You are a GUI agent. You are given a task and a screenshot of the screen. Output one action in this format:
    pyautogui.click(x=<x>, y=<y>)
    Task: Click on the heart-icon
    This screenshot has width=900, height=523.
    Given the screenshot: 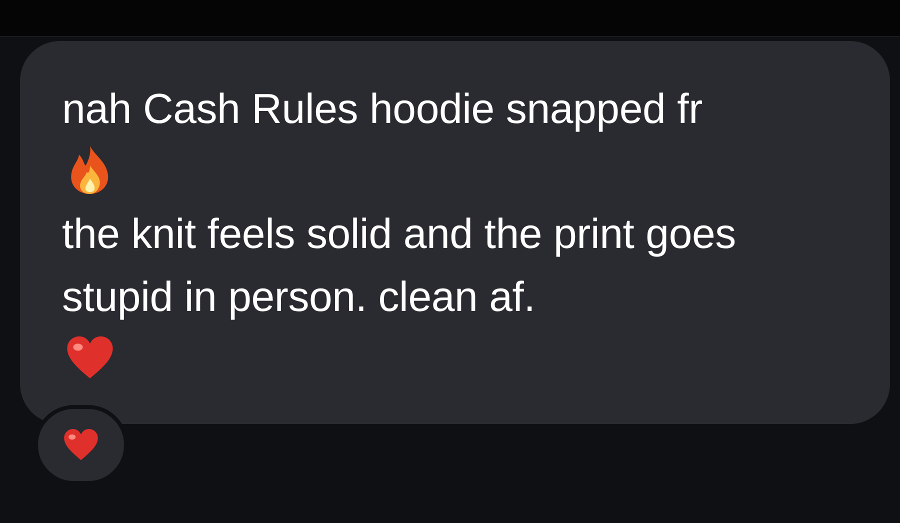 What is the action you would take?
    pyautogui.click(x=81, y=445)
    